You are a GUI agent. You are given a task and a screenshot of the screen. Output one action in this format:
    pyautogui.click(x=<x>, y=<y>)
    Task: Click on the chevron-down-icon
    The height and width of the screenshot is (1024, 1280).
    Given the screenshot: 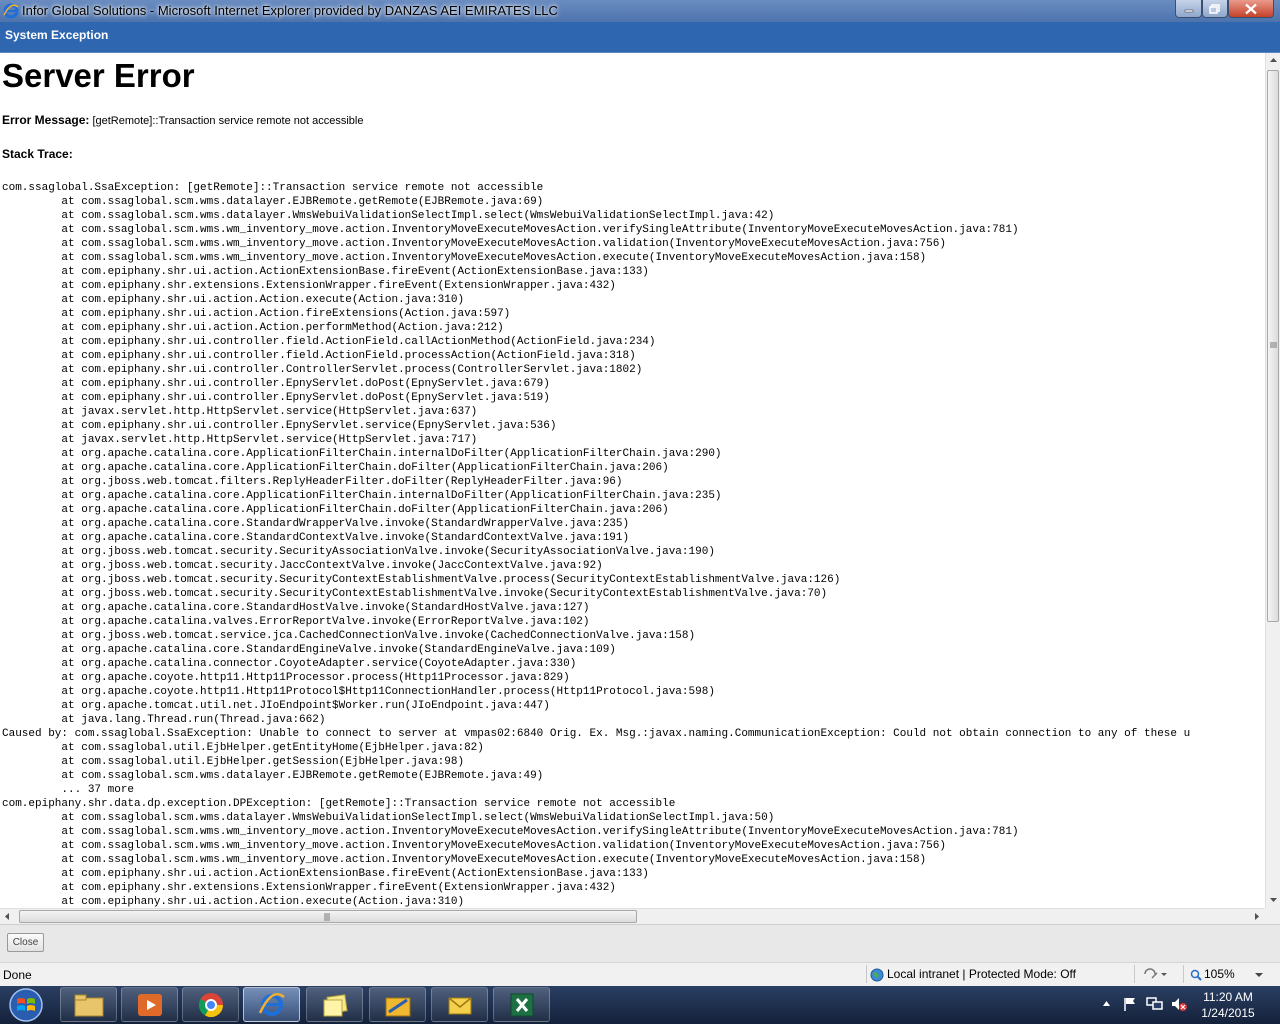 What is the action you would take?
    pyautogui.click(x=1259, y=974)
    